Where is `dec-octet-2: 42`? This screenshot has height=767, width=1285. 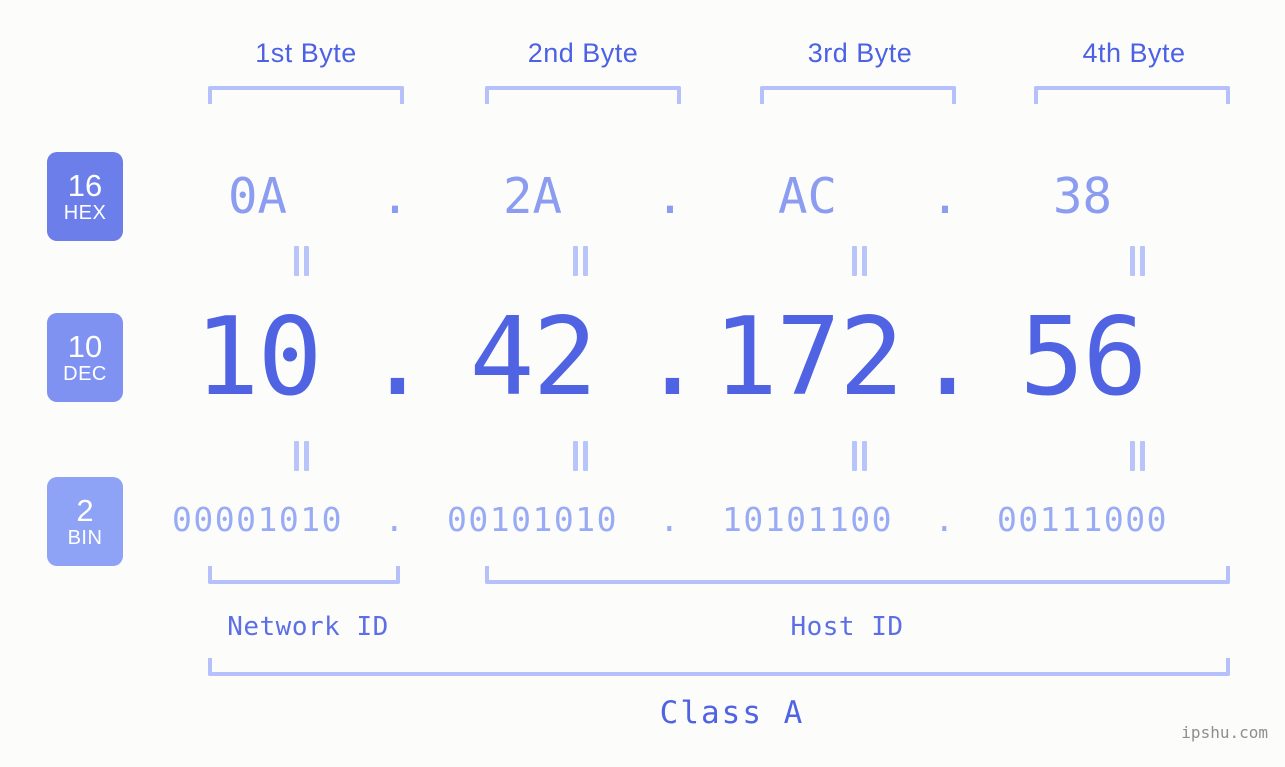 dec-octet-2: 42 is located at coordinates (533, 357).